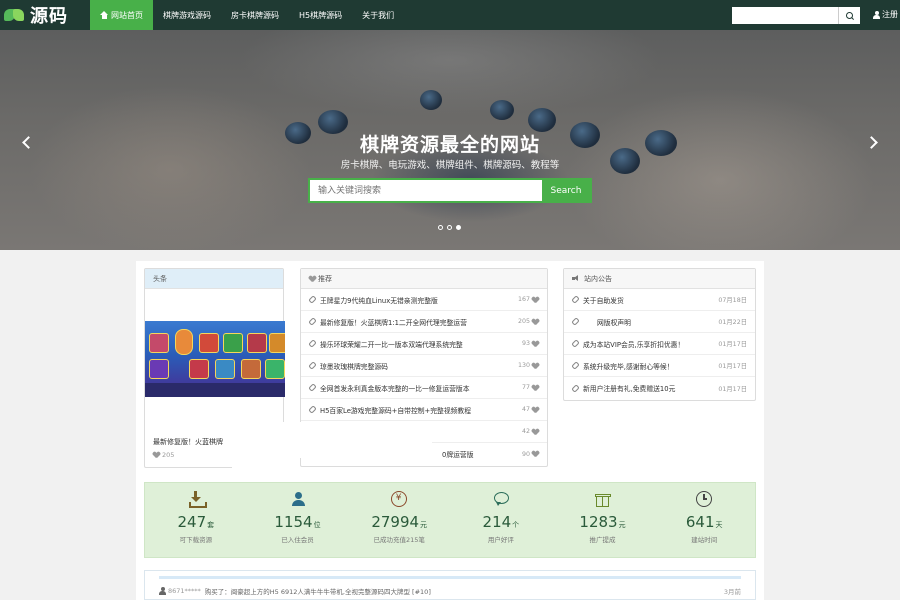 This screenshot has height=600, width=900. I want to click on stat-resources: 247 套 可下载资源, so click(196, 520).